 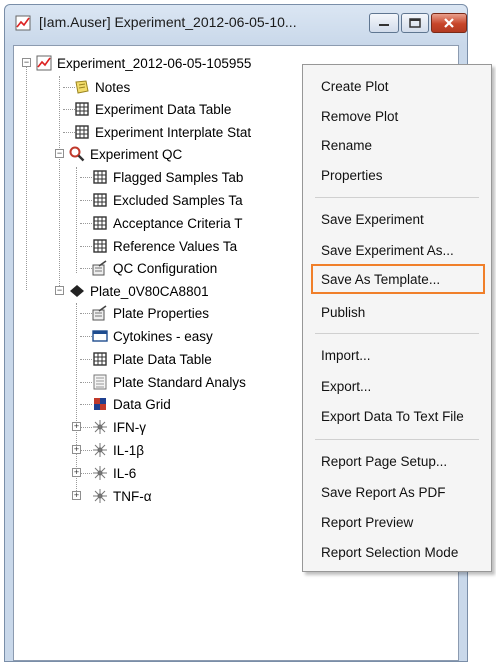 What do you see at coordinates (165, 268) in the screenshot?
I see `tree-item-label: QC Configuration` at bounding box center [165, 268].